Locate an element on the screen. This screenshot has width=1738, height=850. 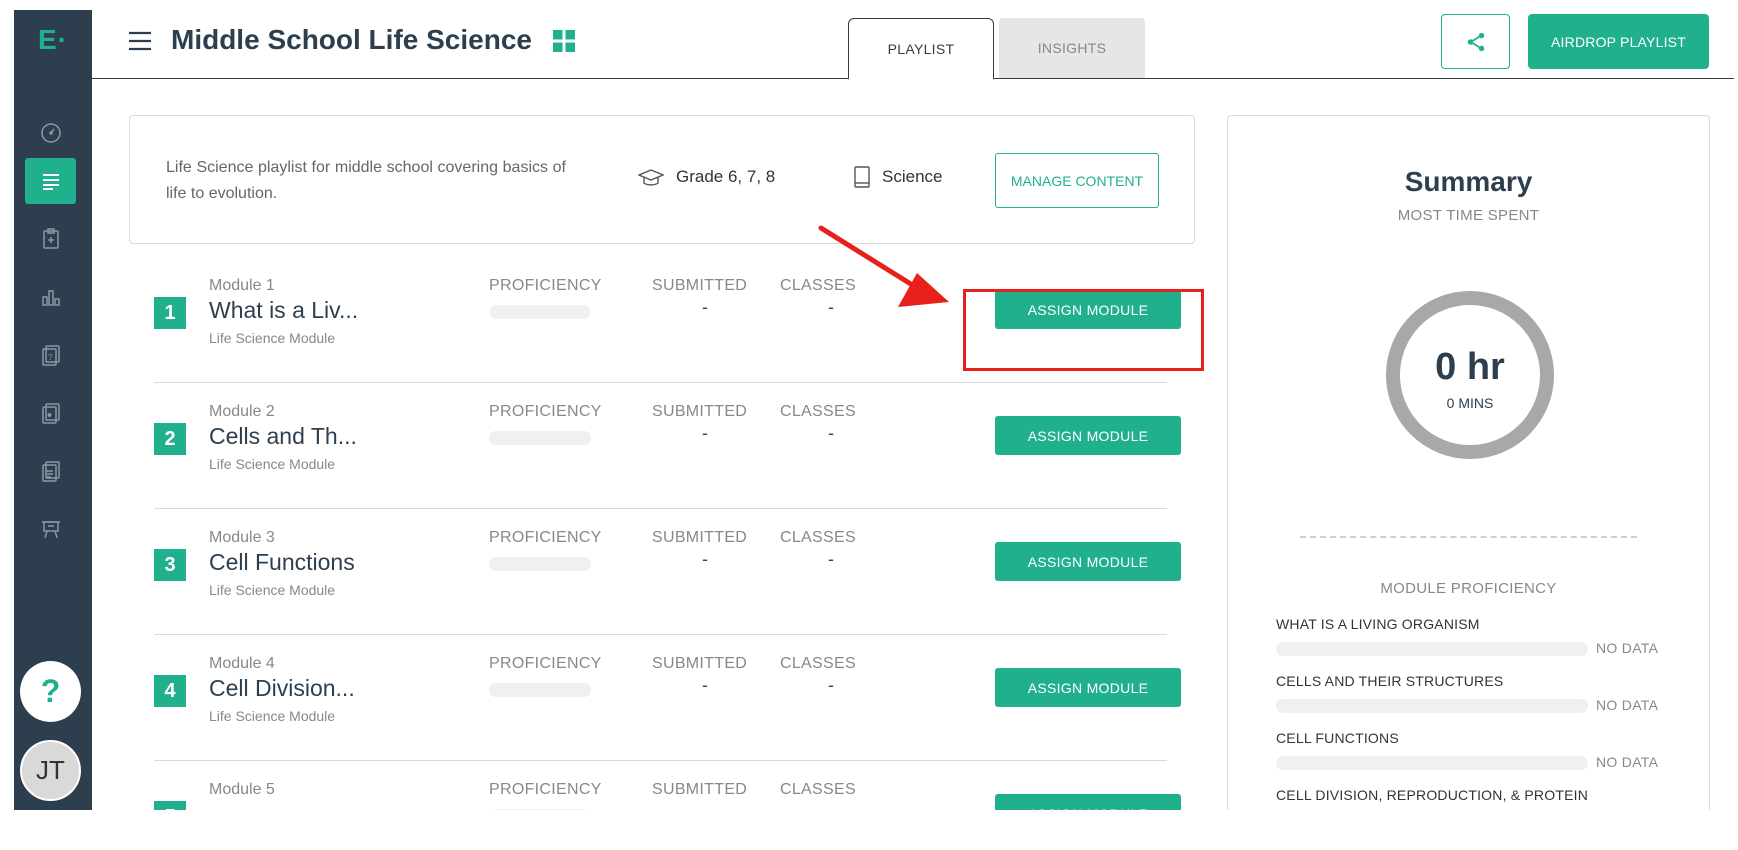
share-icon is located at coordinates (1475, 41).